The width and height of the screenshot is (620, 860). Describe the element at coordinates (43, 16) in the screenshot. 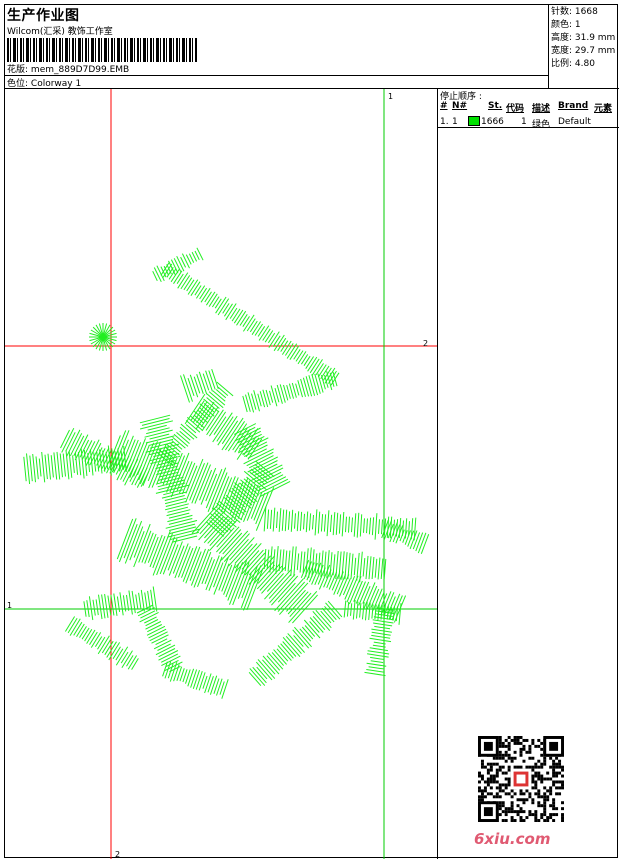

I see `page-title: 生产作业图` at that location.